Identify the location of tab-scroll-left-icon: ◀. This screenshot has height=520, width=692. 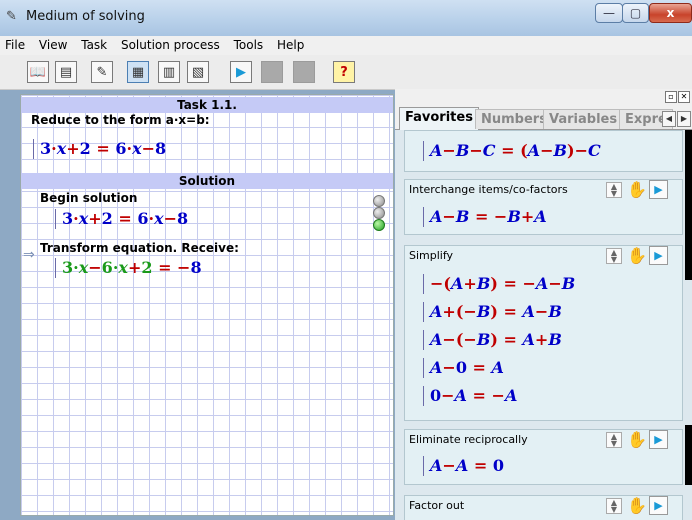
(669, 119).